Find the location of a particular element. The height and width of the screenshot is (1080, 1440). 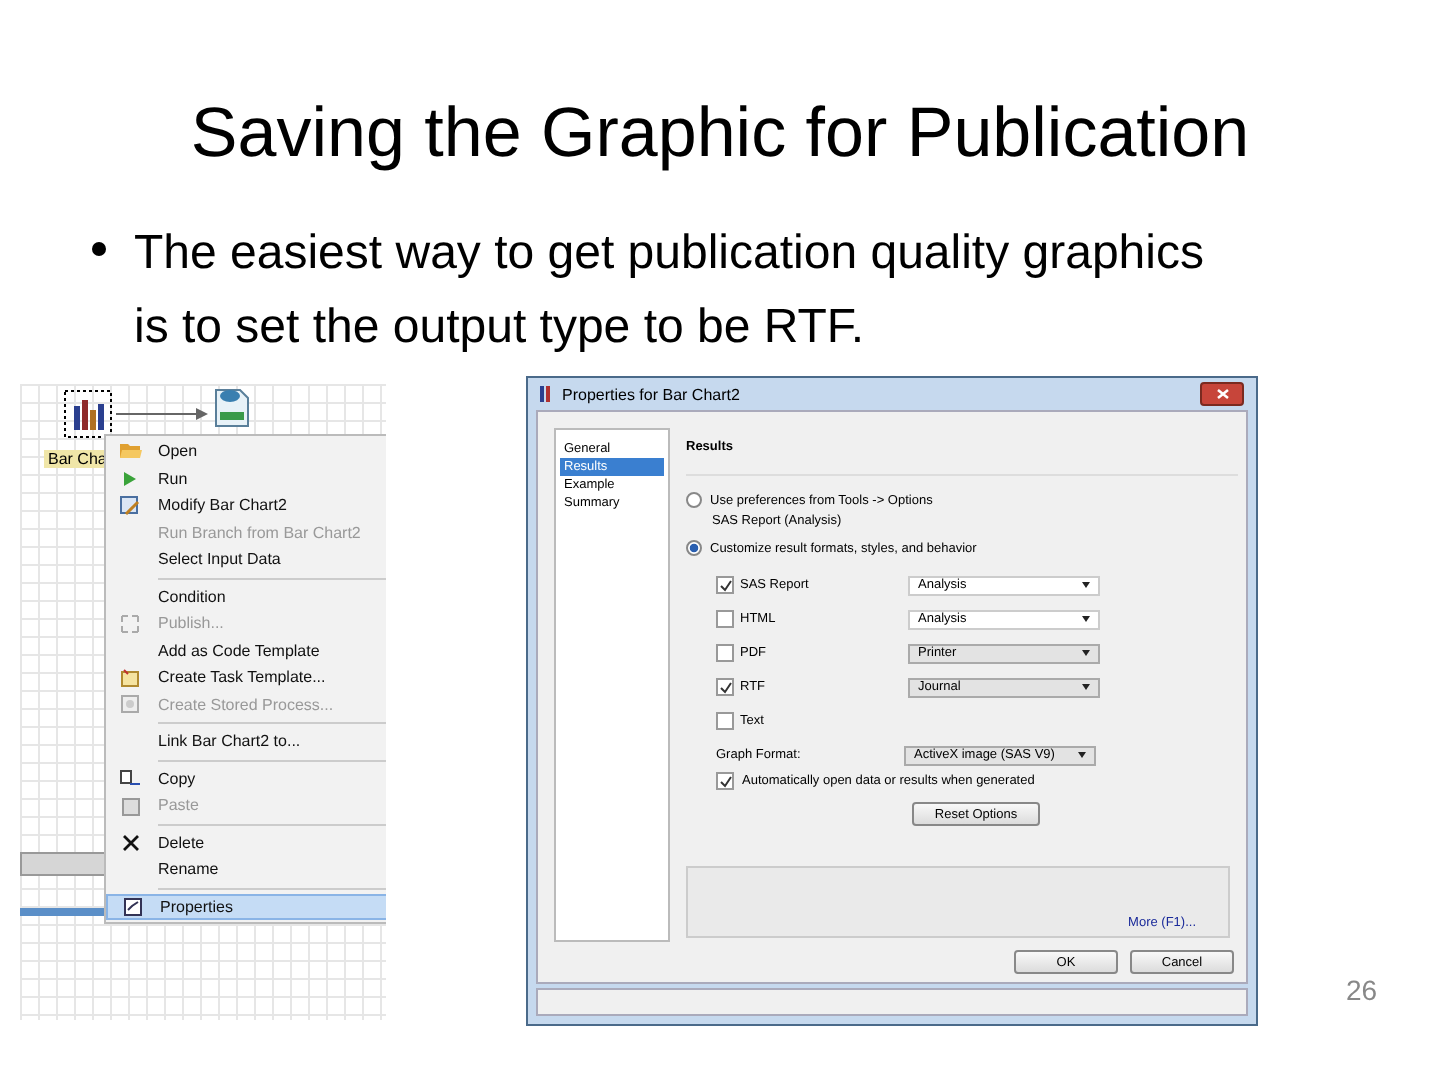

bullet-text: The easiest way to get publication quality graphics is to set the output type to be RTF. is located at coordinates (670, 291).